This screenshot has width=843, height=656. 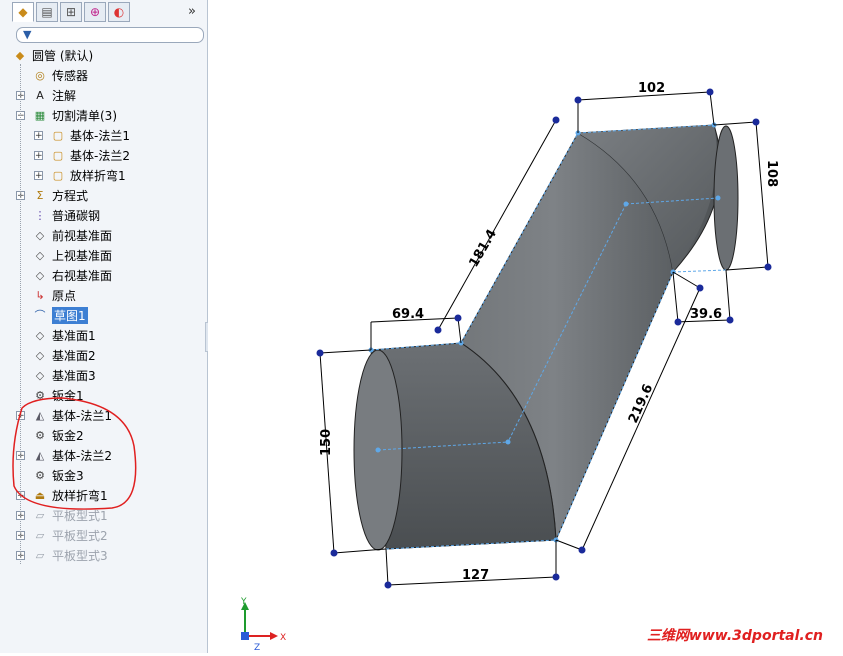 What do you see at coordinates (326, 442) in the screenshot?
I see `dimension-150: 150` at bounding box center [326, 442].